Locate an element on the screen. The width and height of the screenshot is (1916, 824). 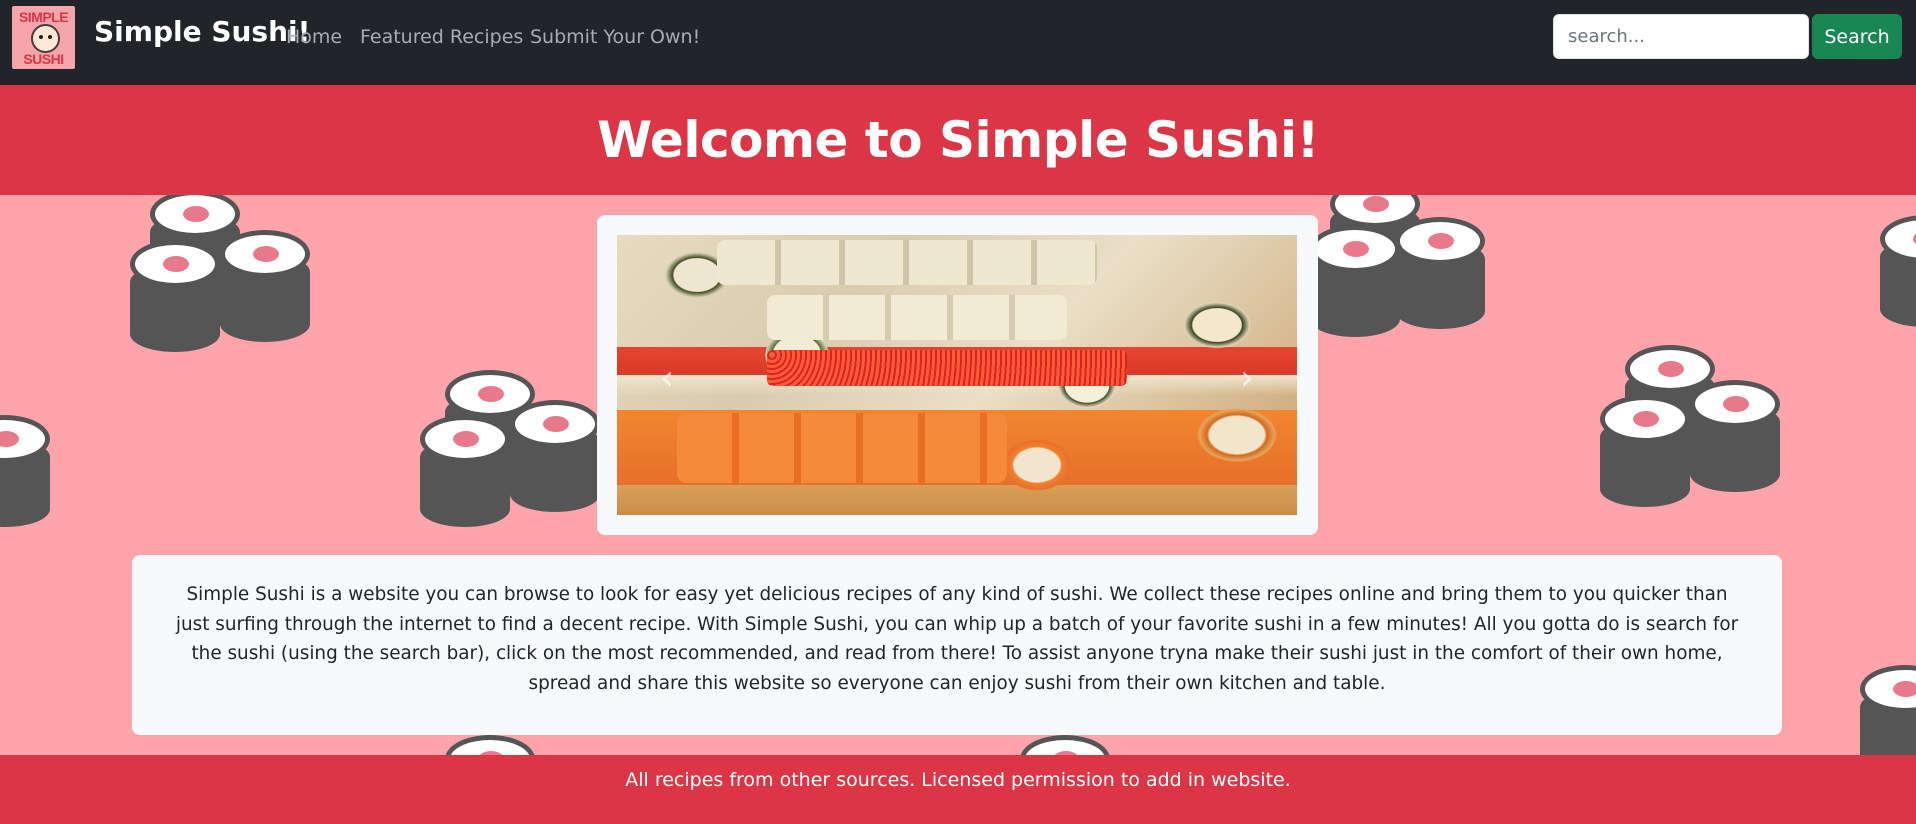
carousel: ‹ › is located at coordinates (957, 375).